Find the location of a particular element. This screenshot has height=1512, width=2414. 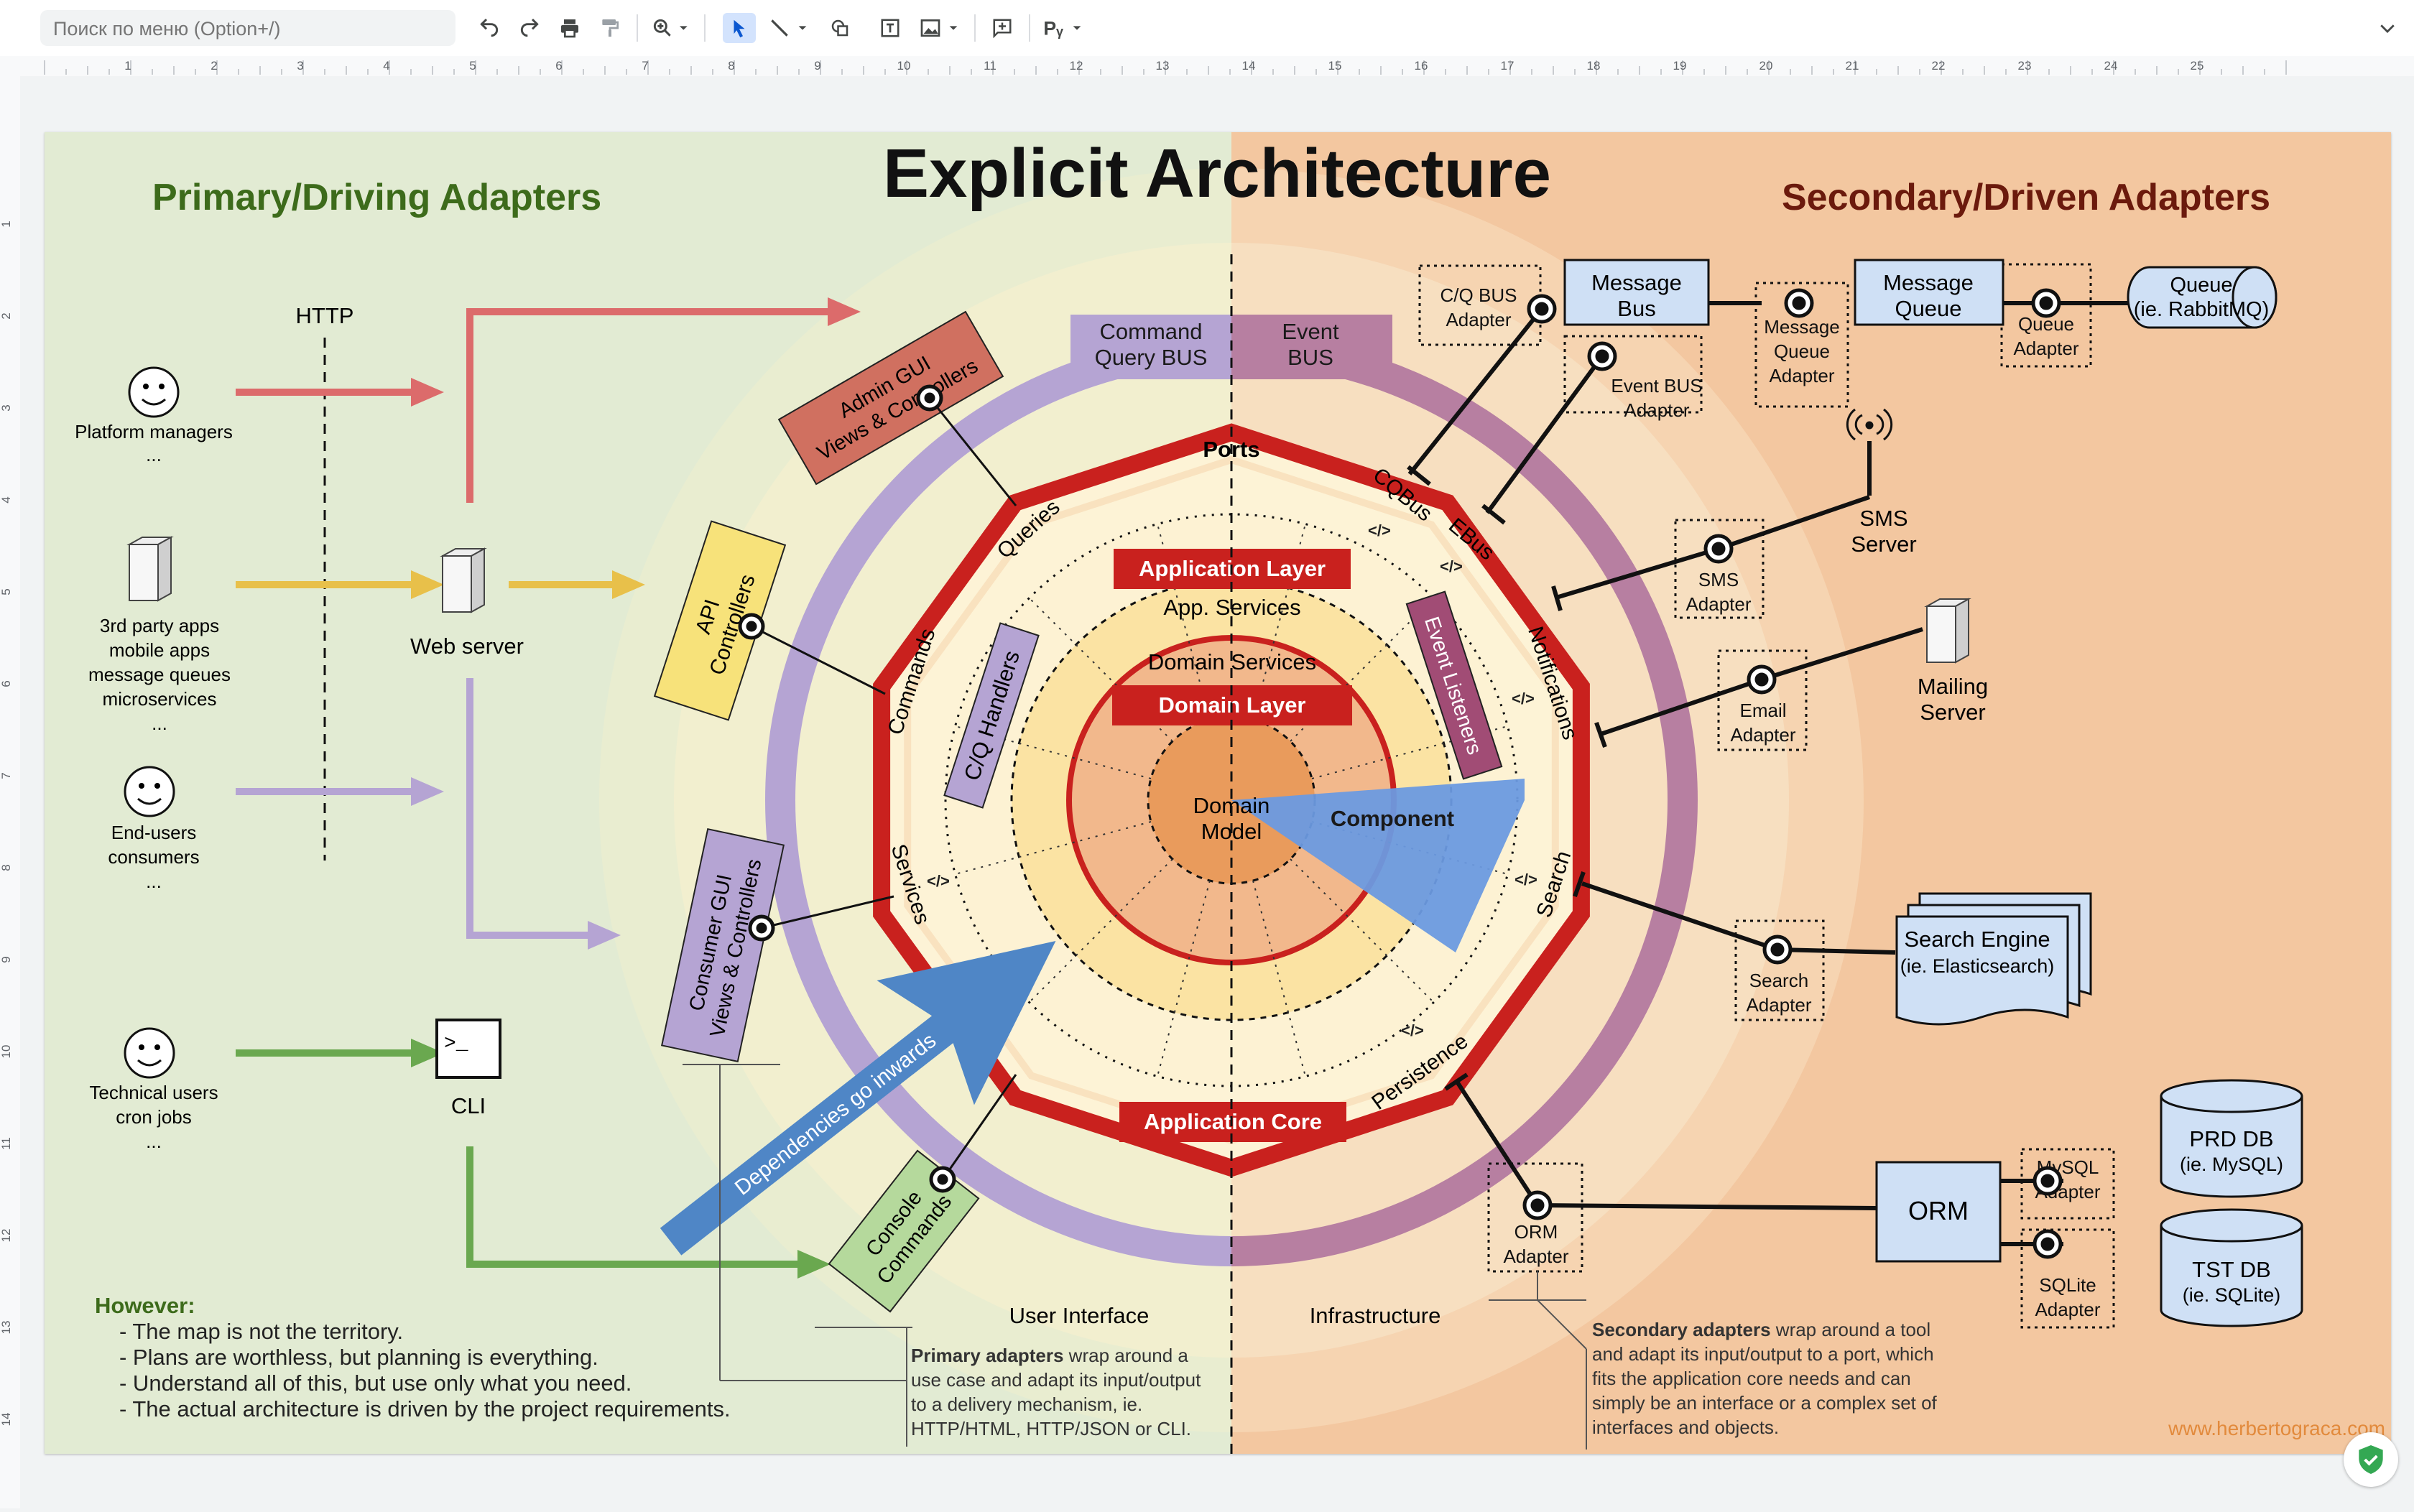

shield-icon is located at coordinates (2371, 1459).